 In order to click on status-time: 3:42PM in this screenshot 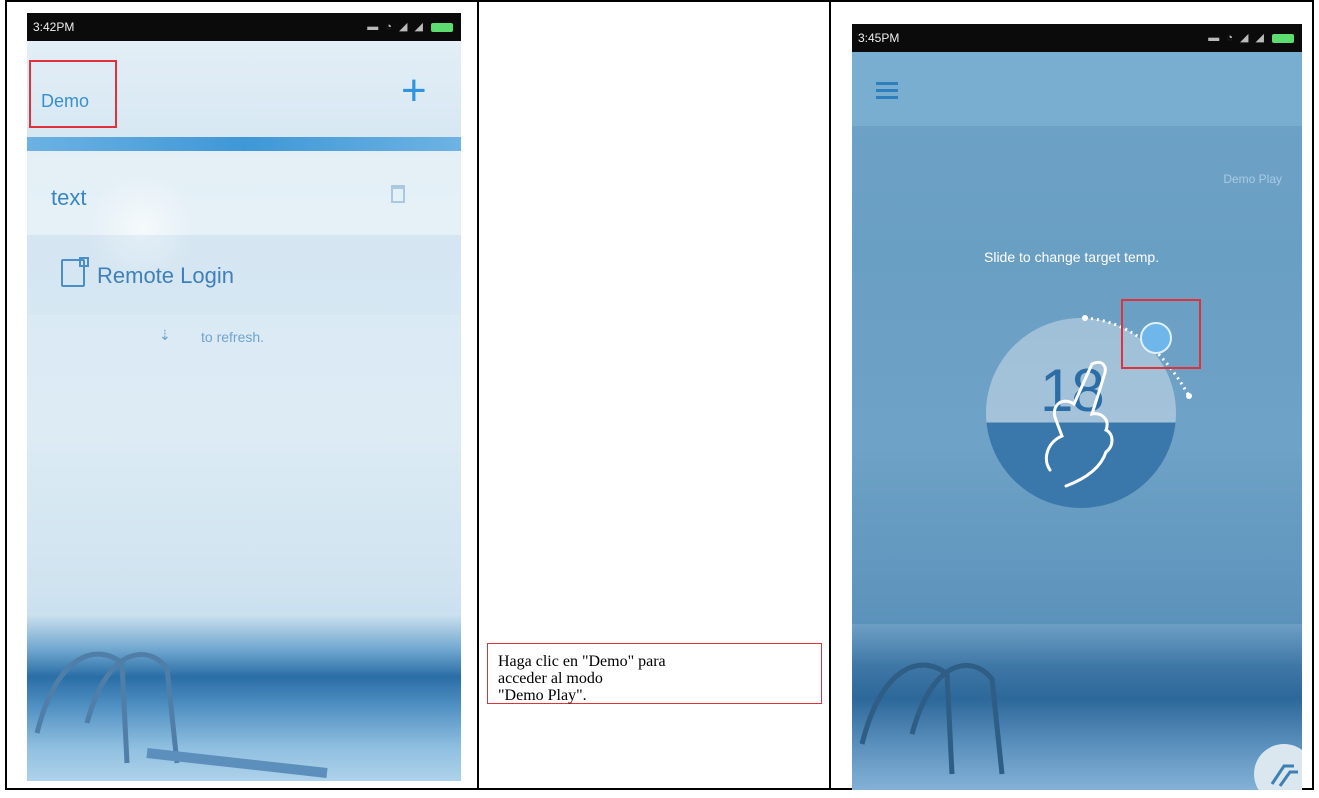, I will do `click(54, 27)`.